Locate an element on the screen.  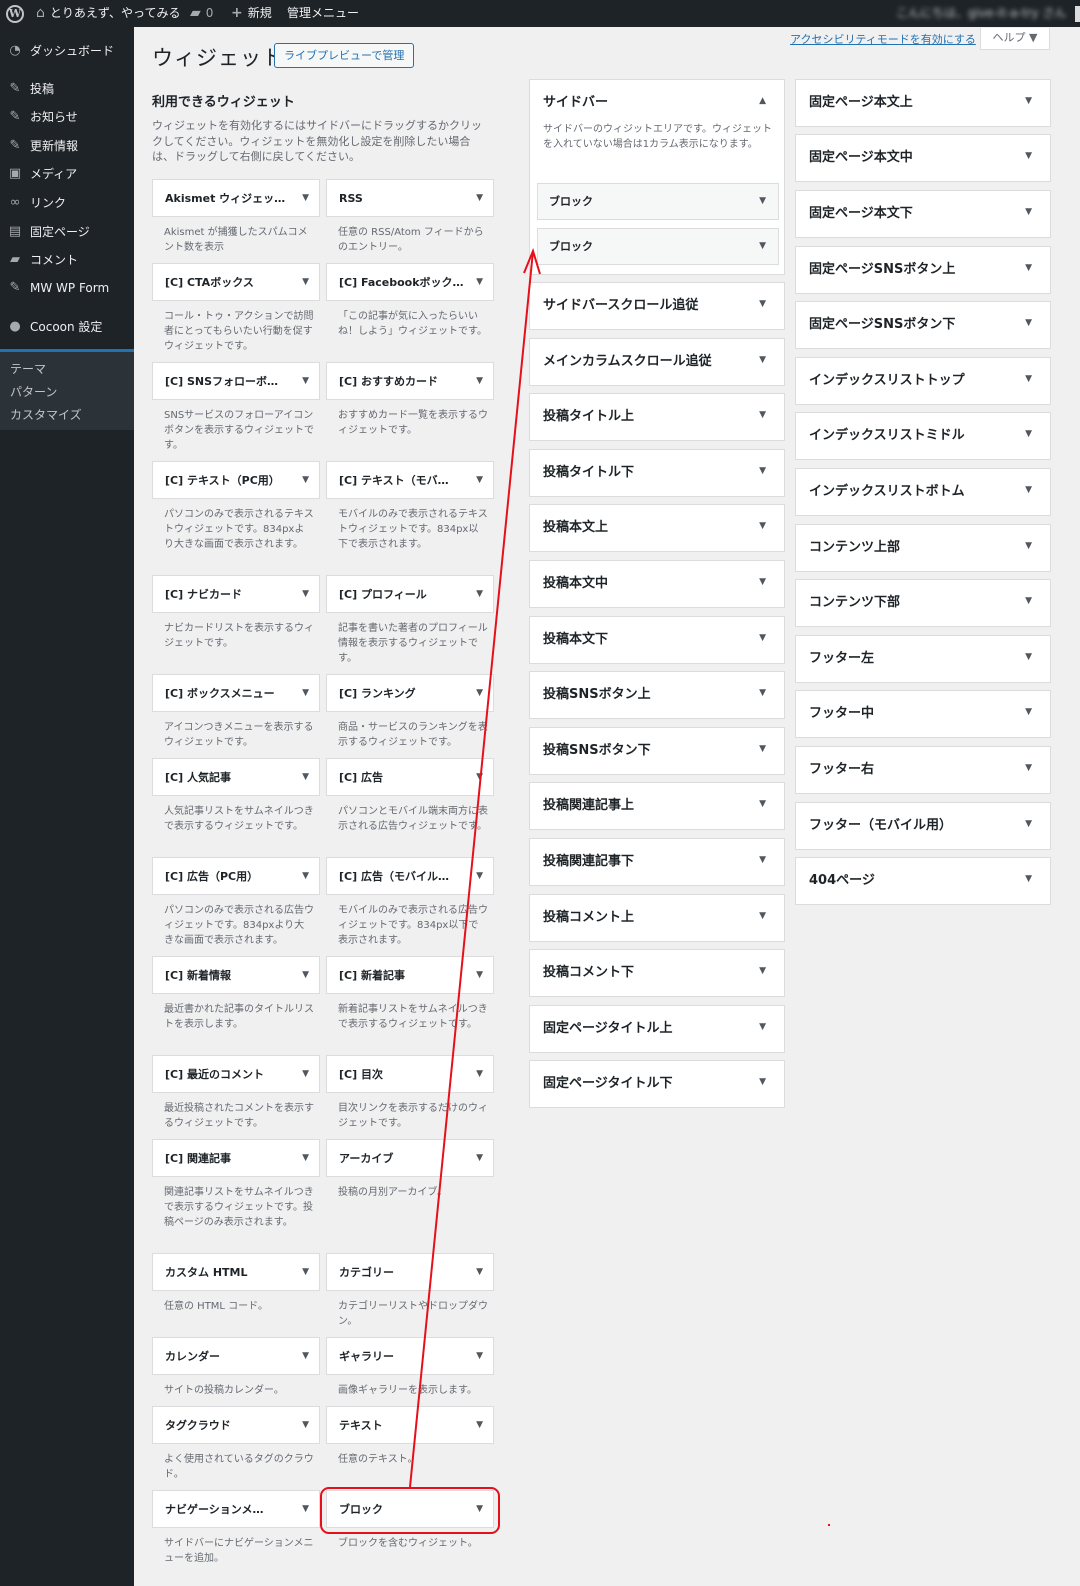
widget-gallery: ギャラリー ▼ is located at coordinates (410, 1356).